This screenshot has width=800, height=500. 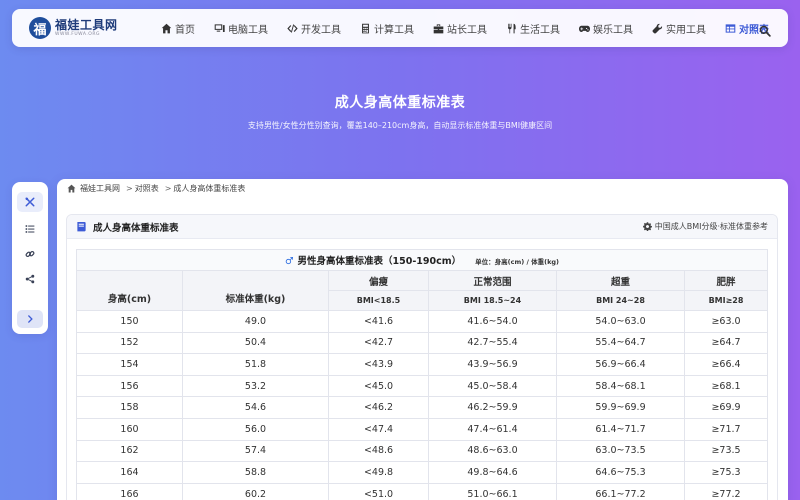 I want to click on dock-tools-button, so click(x=30, y=202).